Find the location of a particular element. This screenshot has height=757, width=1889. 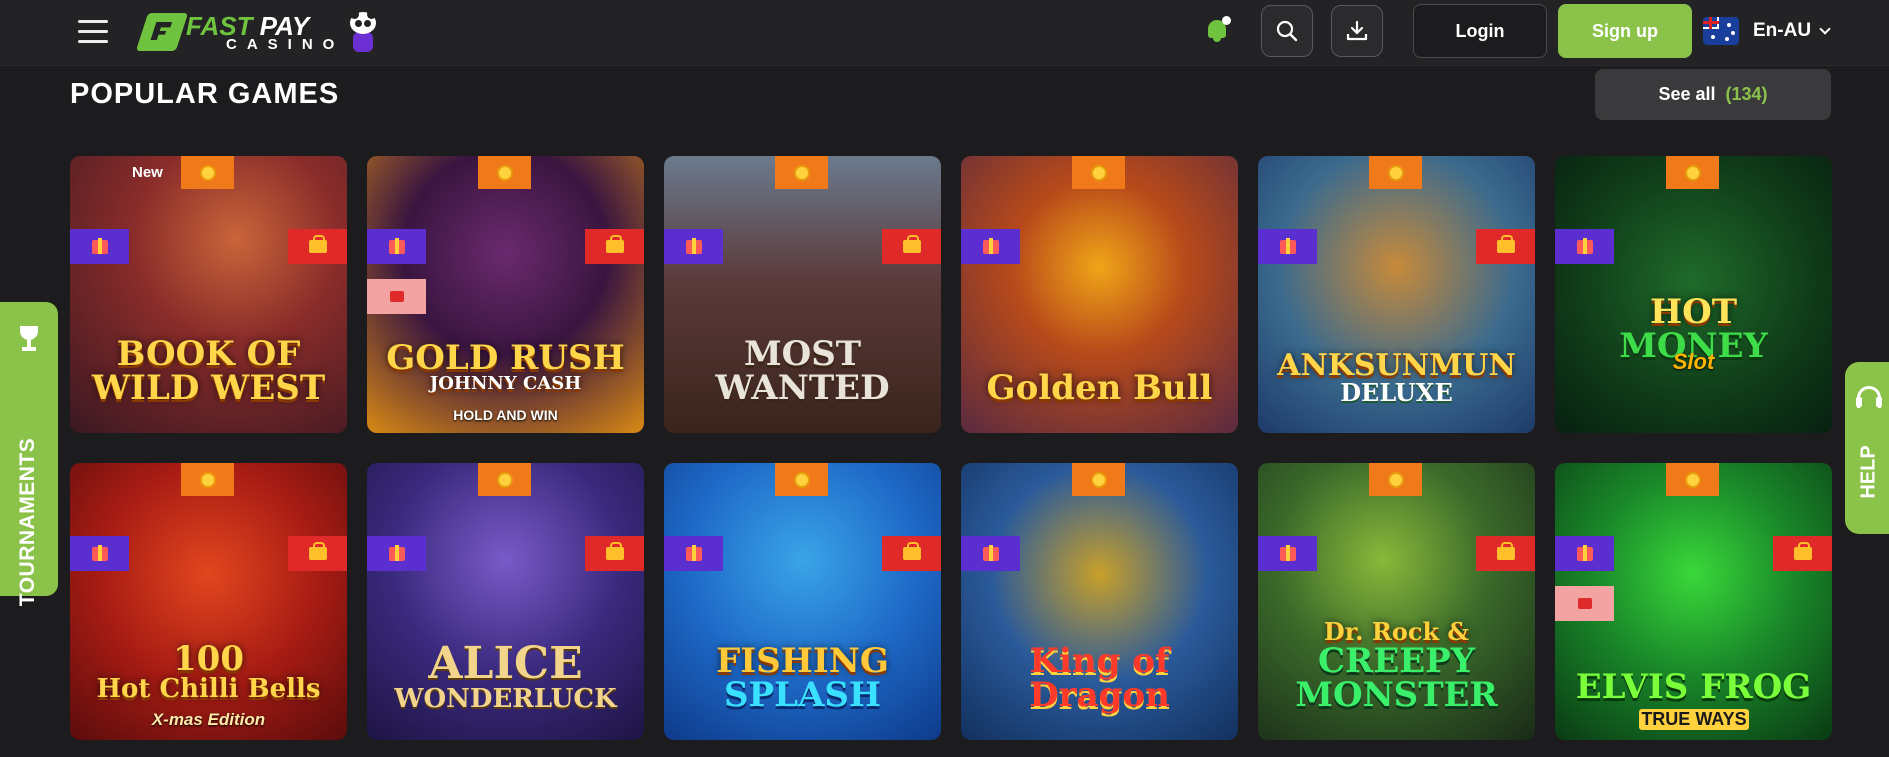

game-card: Dr. Rock & CREEPY MONSTER is located at coordinates (1396, 601).